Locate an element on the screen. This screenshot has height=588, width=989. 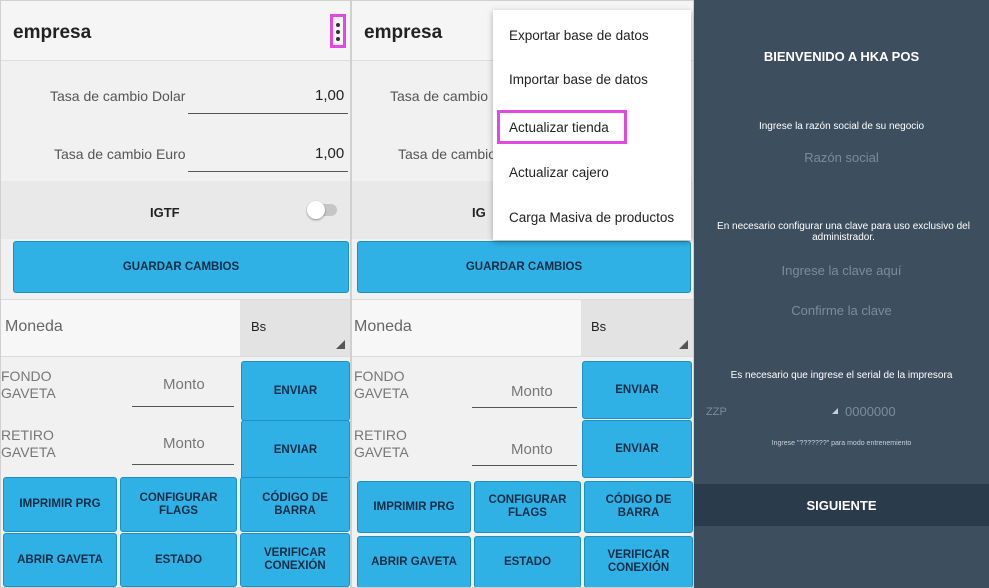
razon-social-input: Razón social is located at coordinates (841, 157).